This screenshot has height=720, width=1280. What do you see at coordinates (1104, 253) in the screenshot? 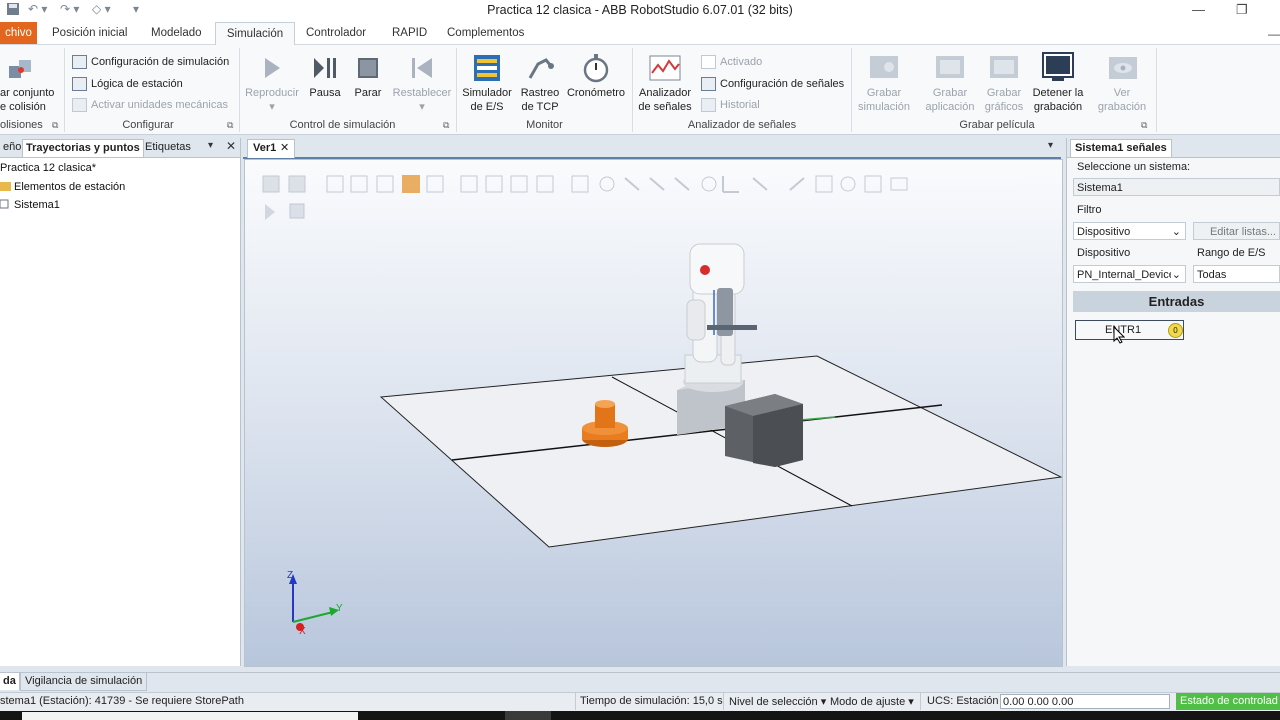
I see `device-label: Dispositivo` at bounding box center [1104, 253].